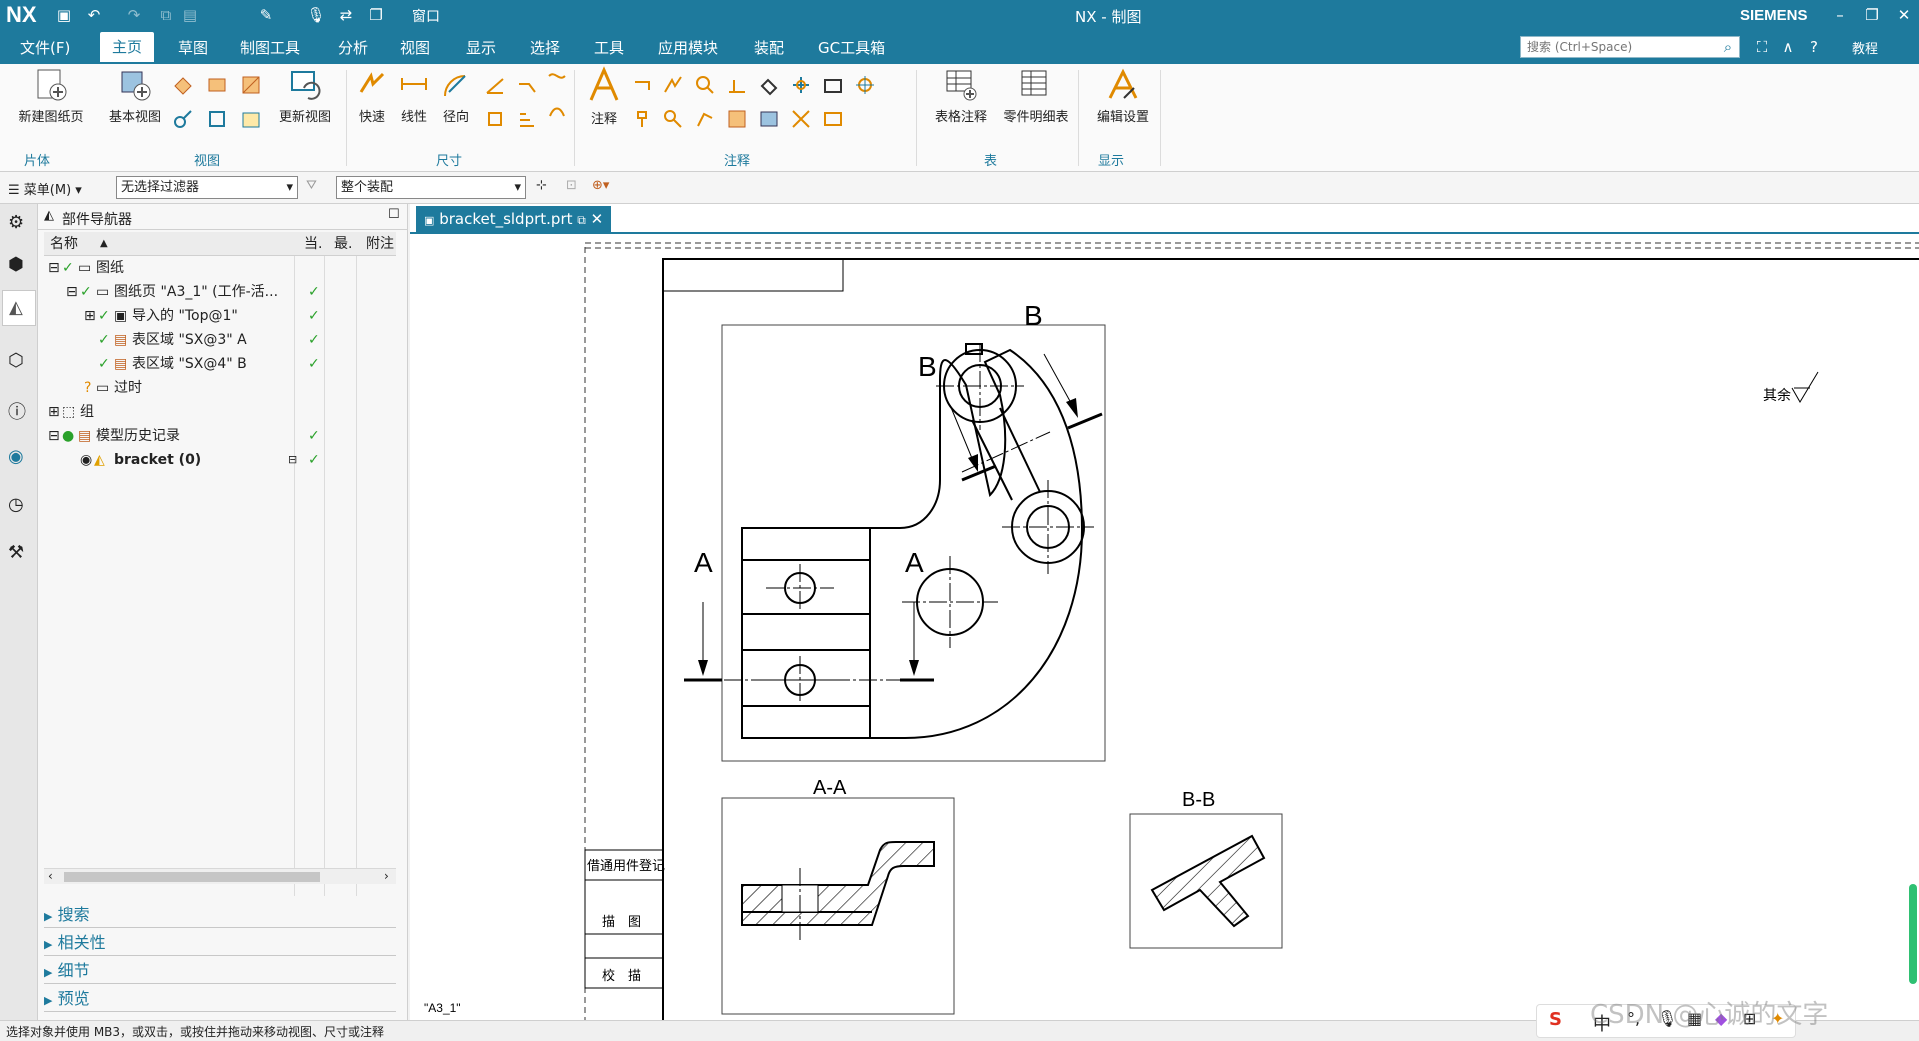 This screenshot has height=1041, width=1919. Describe the element at coordinates (220, 340) in the screenshot. I see `tree-row-table-sx3: ✓ ▤ 表区域 "SX@3" A ✓` at that location.